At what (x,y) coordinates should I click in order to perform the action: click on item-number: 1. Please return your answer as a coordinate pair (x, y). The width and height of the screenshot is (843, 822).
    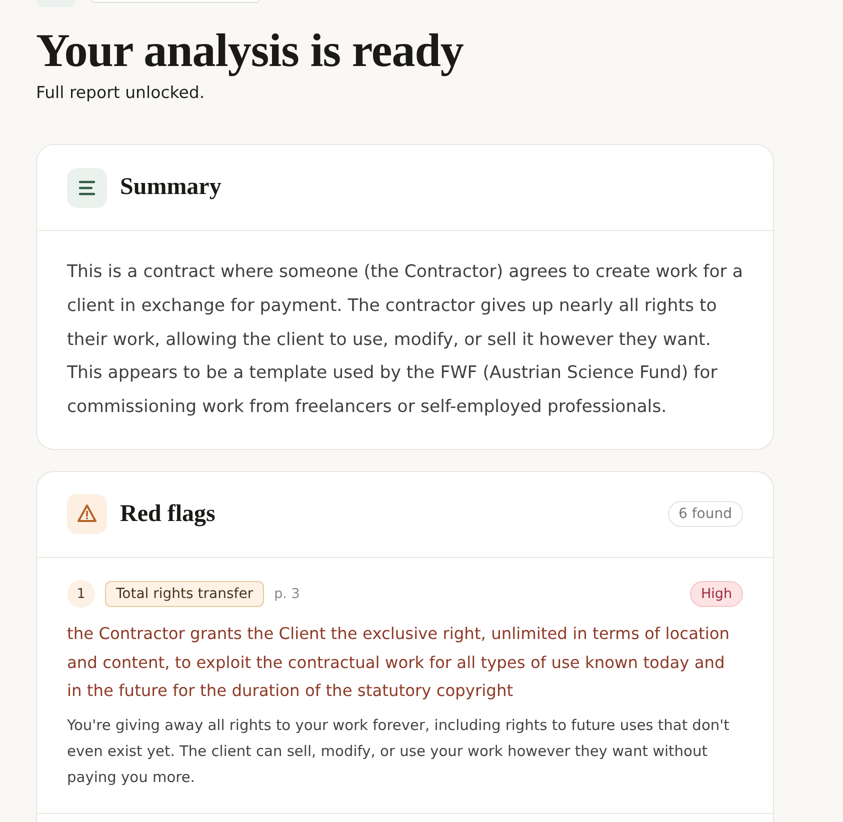
    Looking at the image, I should click on (81, 594).